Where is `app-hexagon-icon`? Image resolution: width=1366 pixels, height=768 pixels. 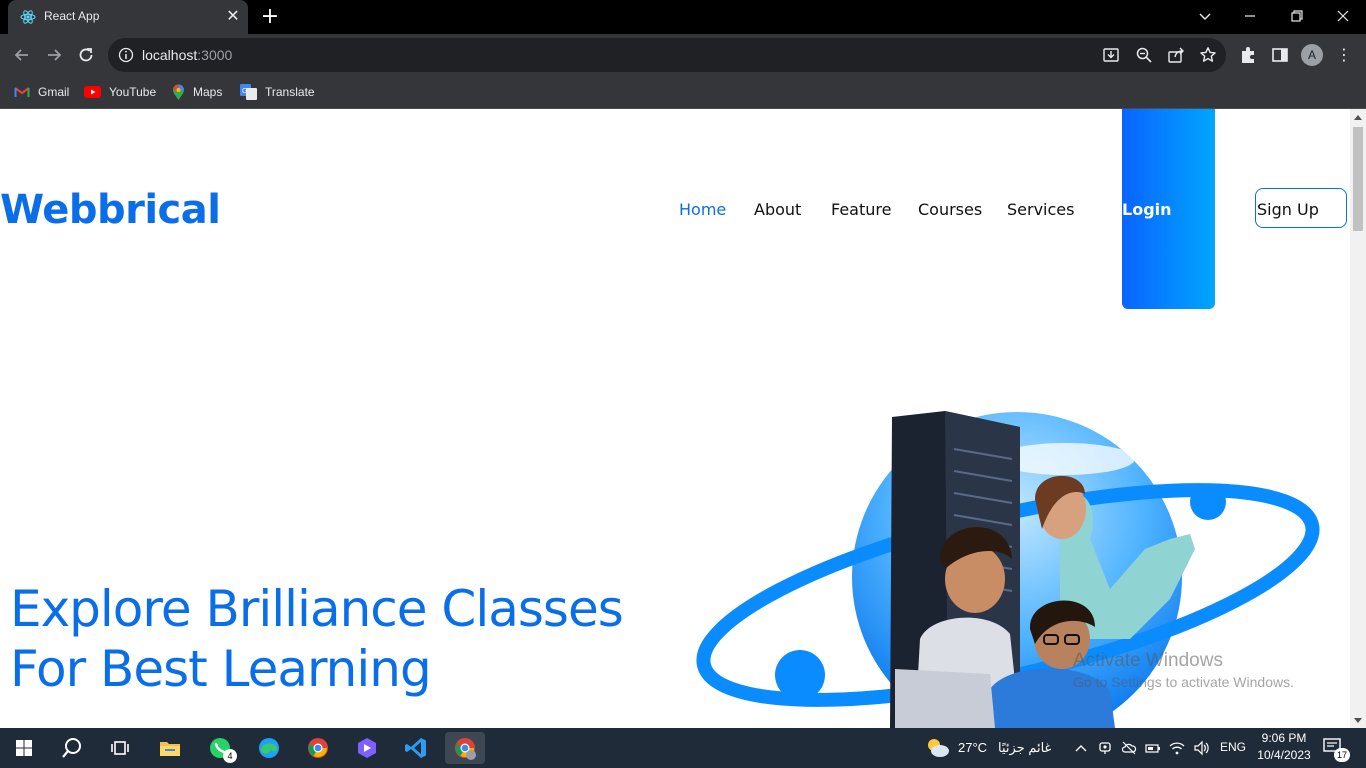
app-hexagon-icon is located at coordinates (367, 748).